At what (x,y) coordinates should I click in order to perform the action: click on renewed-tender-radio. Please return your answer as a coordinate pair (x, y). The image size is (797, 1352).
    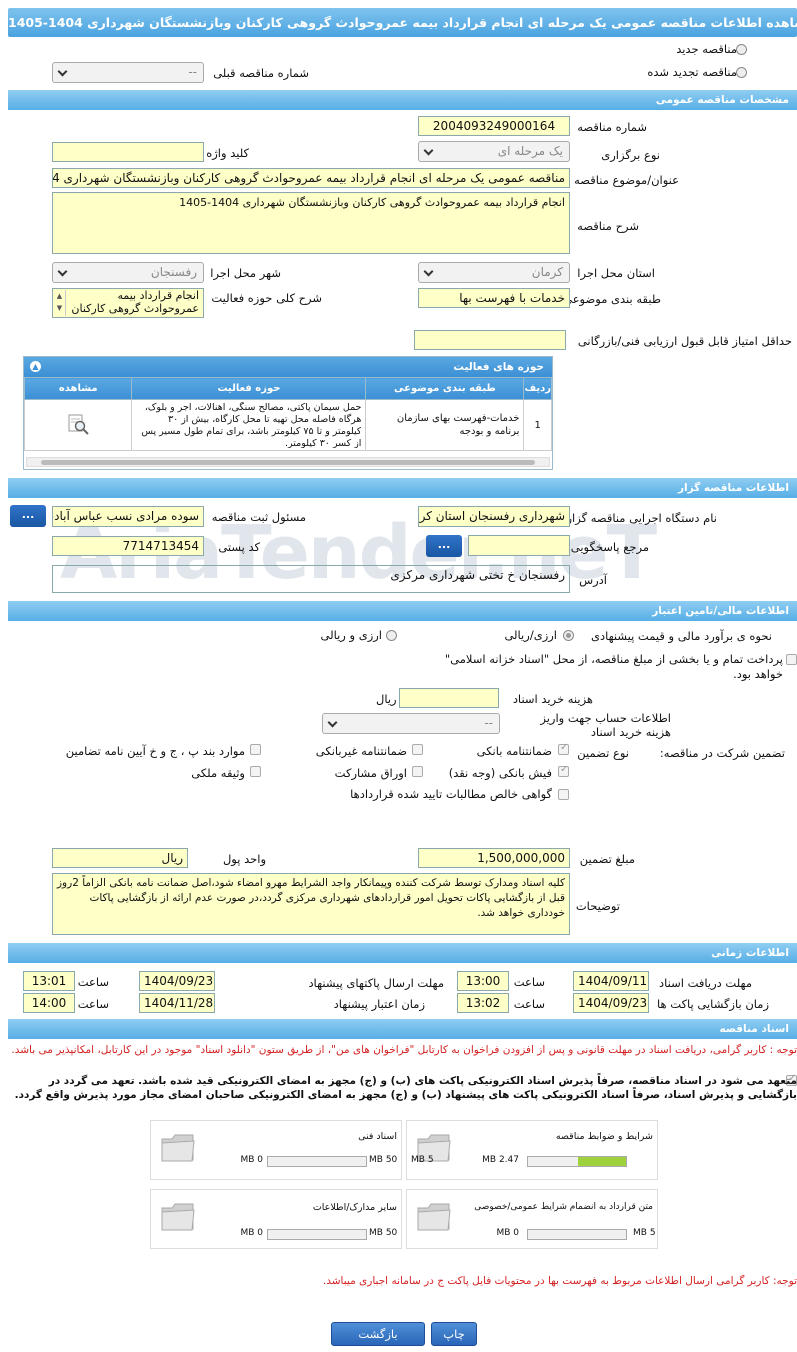
    Looking at the image, I should click on (741, 72).